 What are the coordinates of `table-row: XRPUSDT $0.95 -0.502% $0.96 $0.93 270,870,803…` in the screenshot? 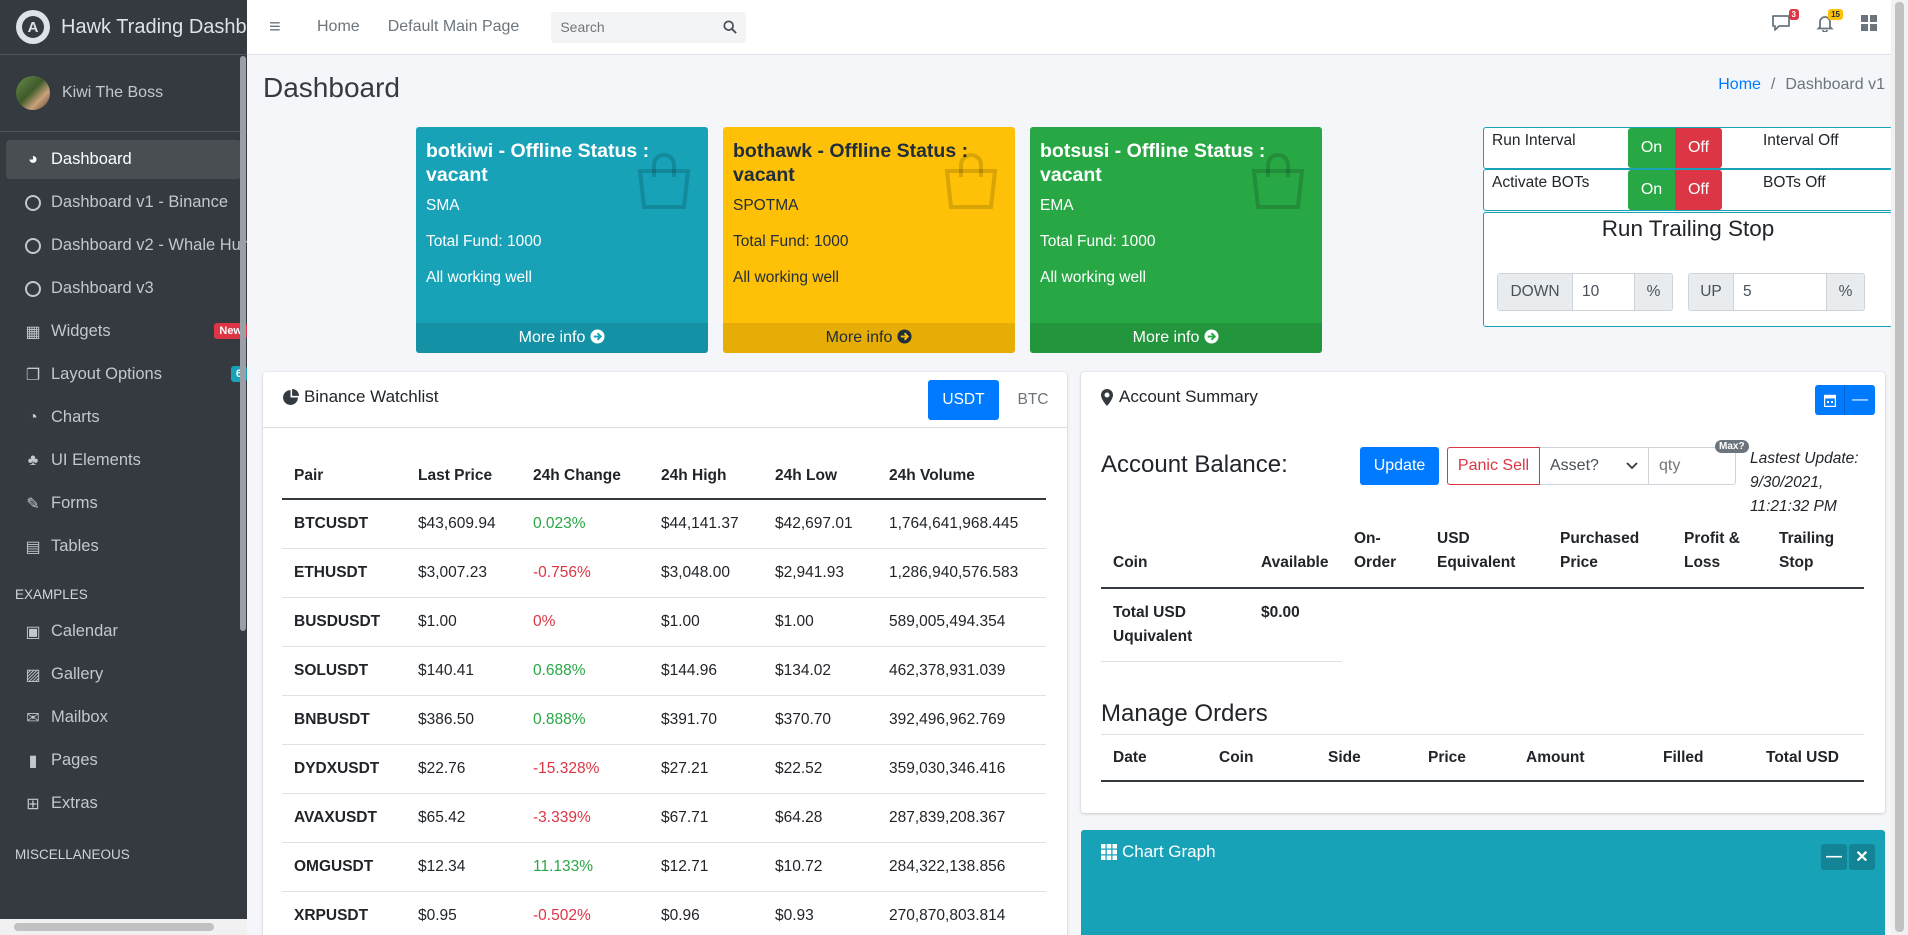 It's located at (664, 913).